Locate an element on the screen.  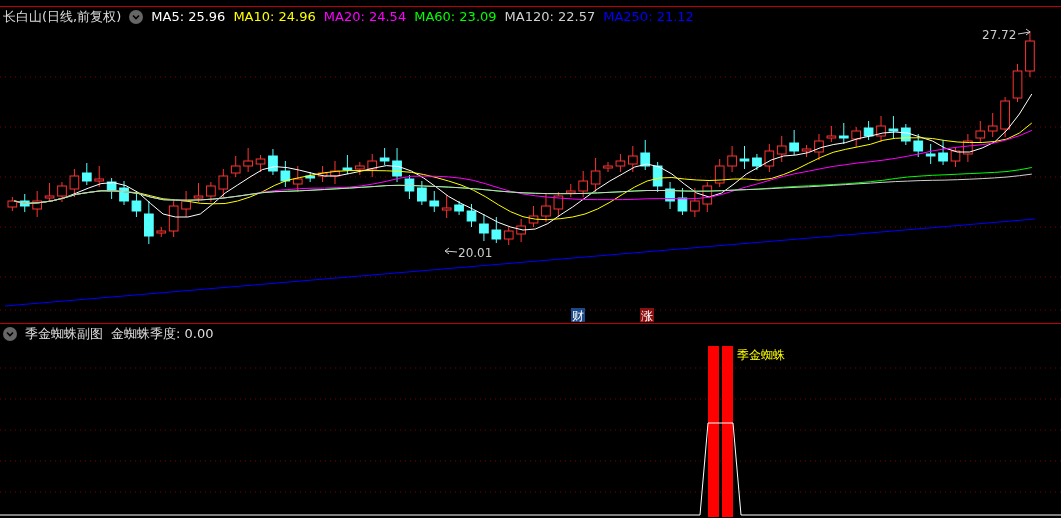
indicator-title: 季金蜘蛛副图 is located at coordinates (64, 333).